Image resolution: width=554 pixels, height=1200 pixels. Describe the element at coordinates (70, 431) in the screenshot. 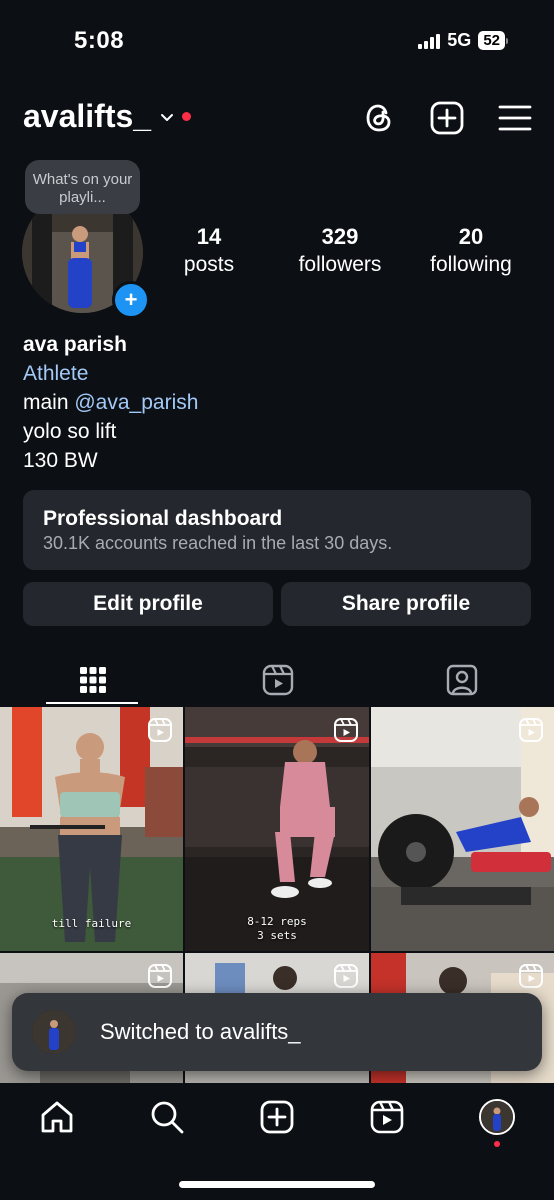

I see `bio-line-2: yolo so lift` at that location.